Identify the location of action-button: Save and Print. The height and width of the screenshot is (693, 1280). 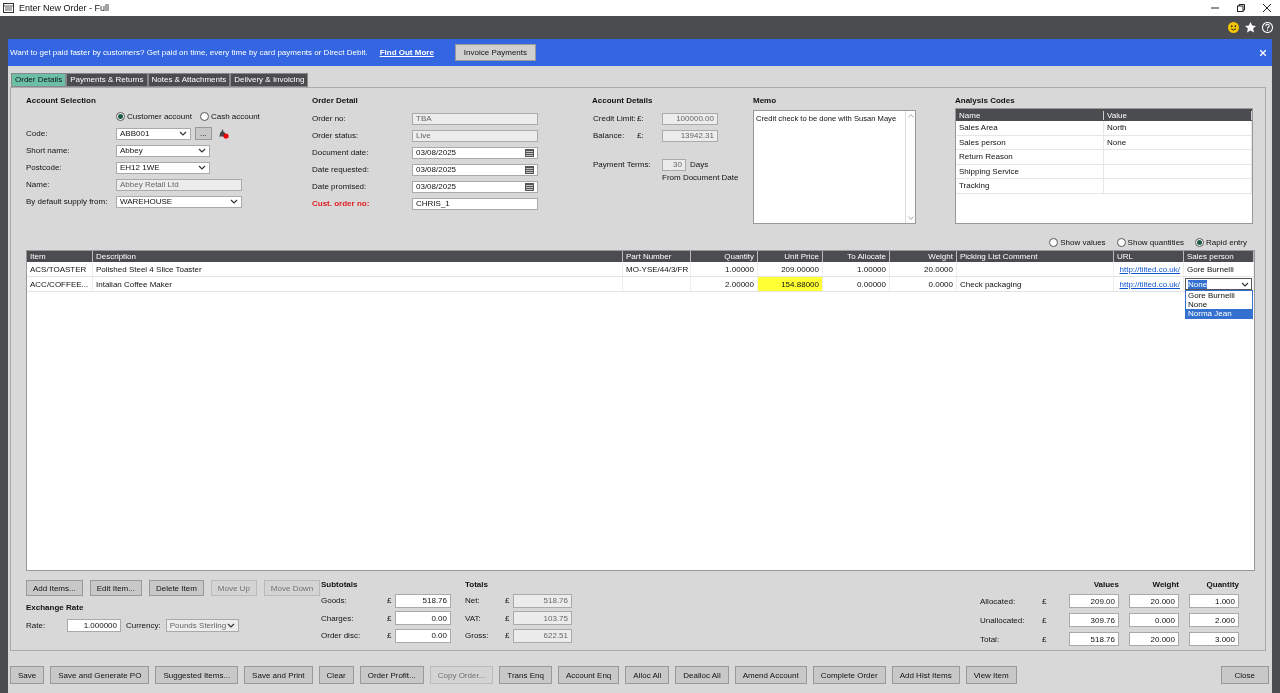
(278, 675).